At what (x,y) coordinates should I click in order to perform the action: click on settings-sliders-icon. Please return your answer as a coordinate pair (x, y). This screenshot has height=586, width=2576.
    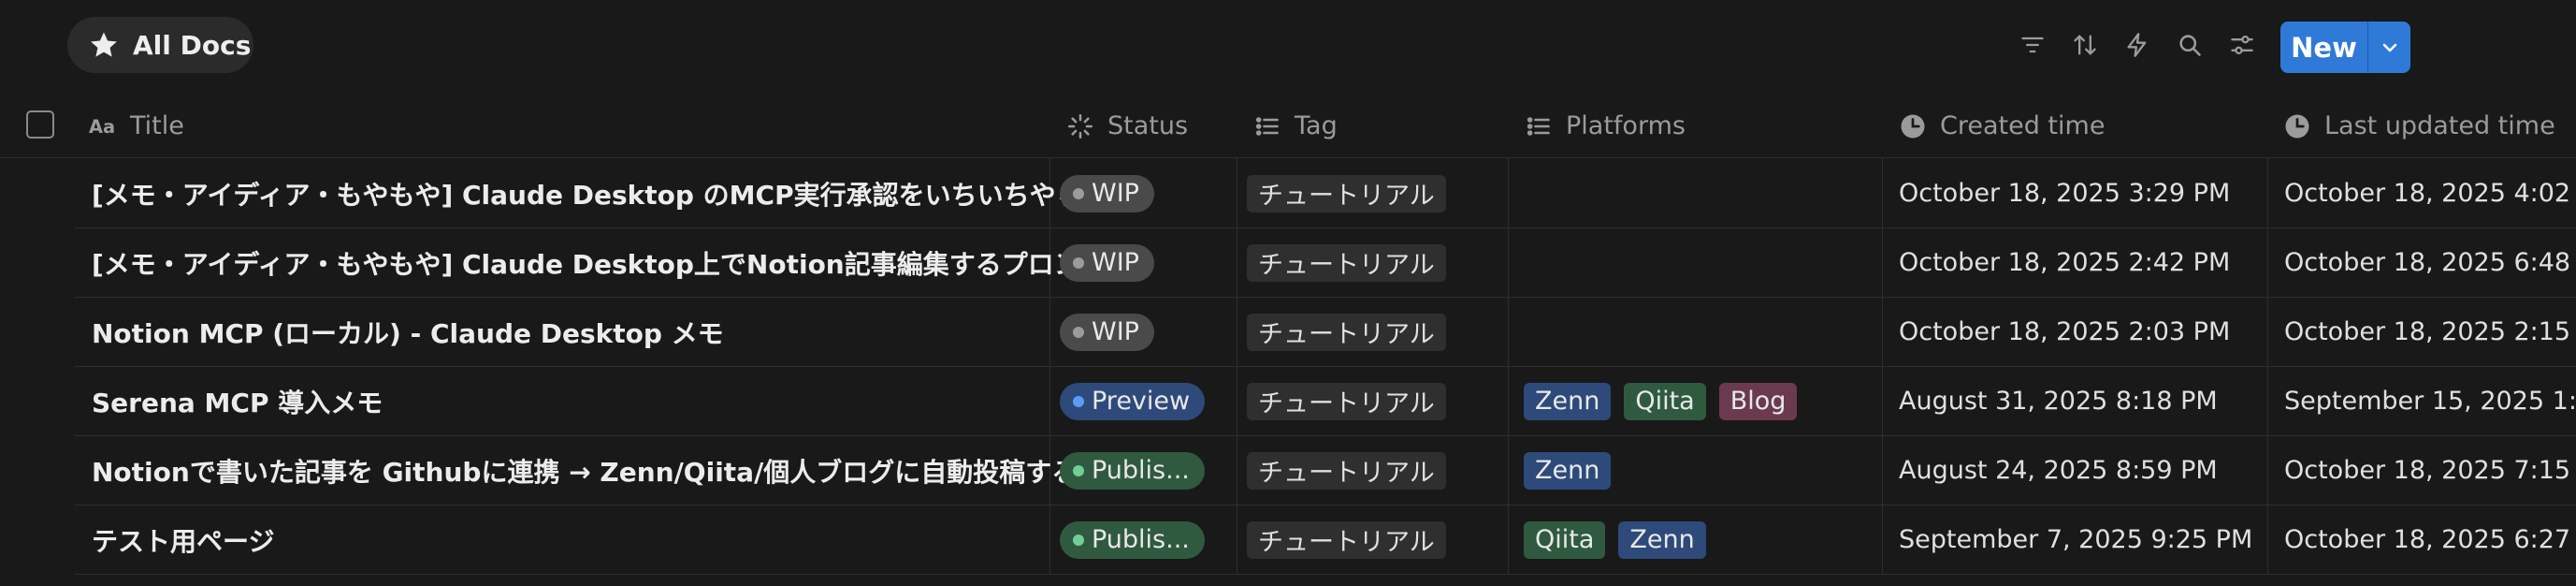
    Looking at the image, I should click on (2242, 45).